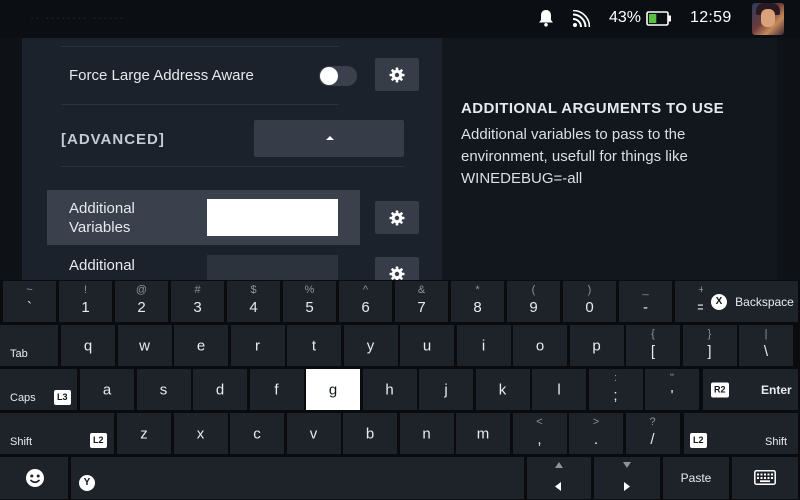  I want to click on key-label: i, so click(483, 345).